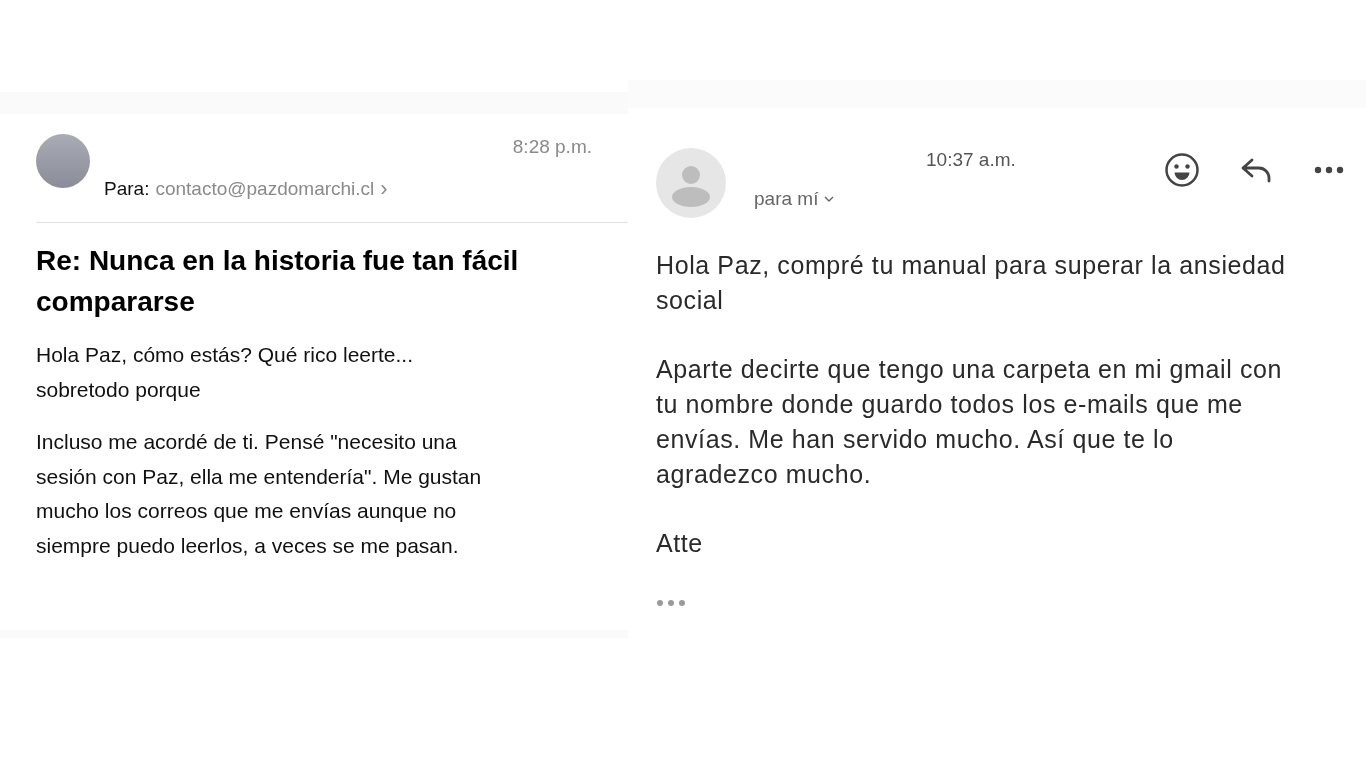 The height and width of the screenshot is (768, 1366). What do you see at coordinates (969, 422) in the screenshot?
I see `message-paragraph: Aparte decirte que tengo una carpeta en mi gmail con tu nombre donde guardo todos los e-mails que me envías. Me han servido mucho. Así que te lo agradezco mucho.` at bounding box center [969, 422].